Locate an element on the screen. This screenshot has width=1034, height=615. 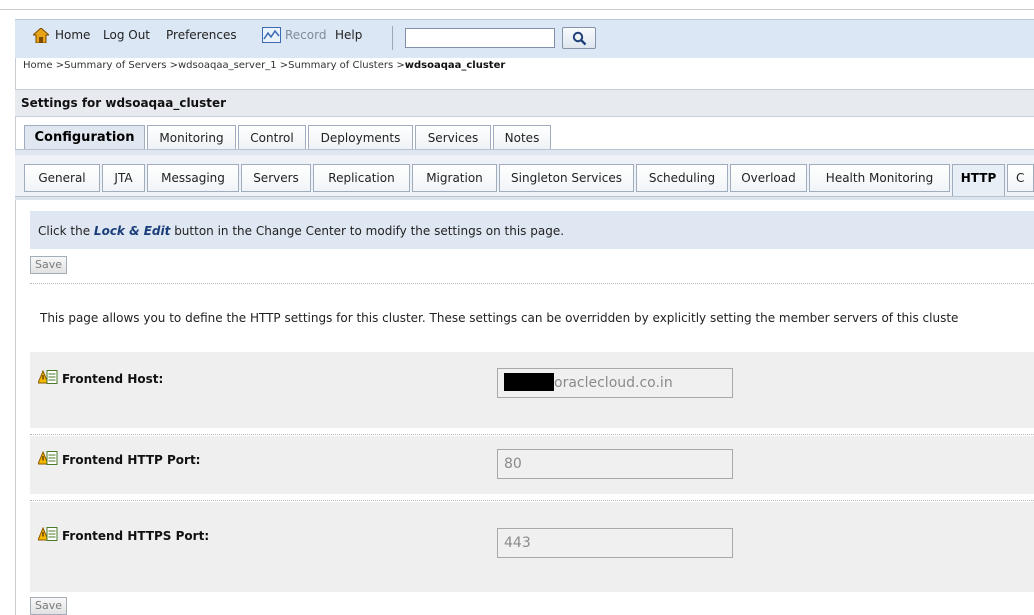
frontend-host-input: oraclecloud.co.in is located at coordinates (615, 383).